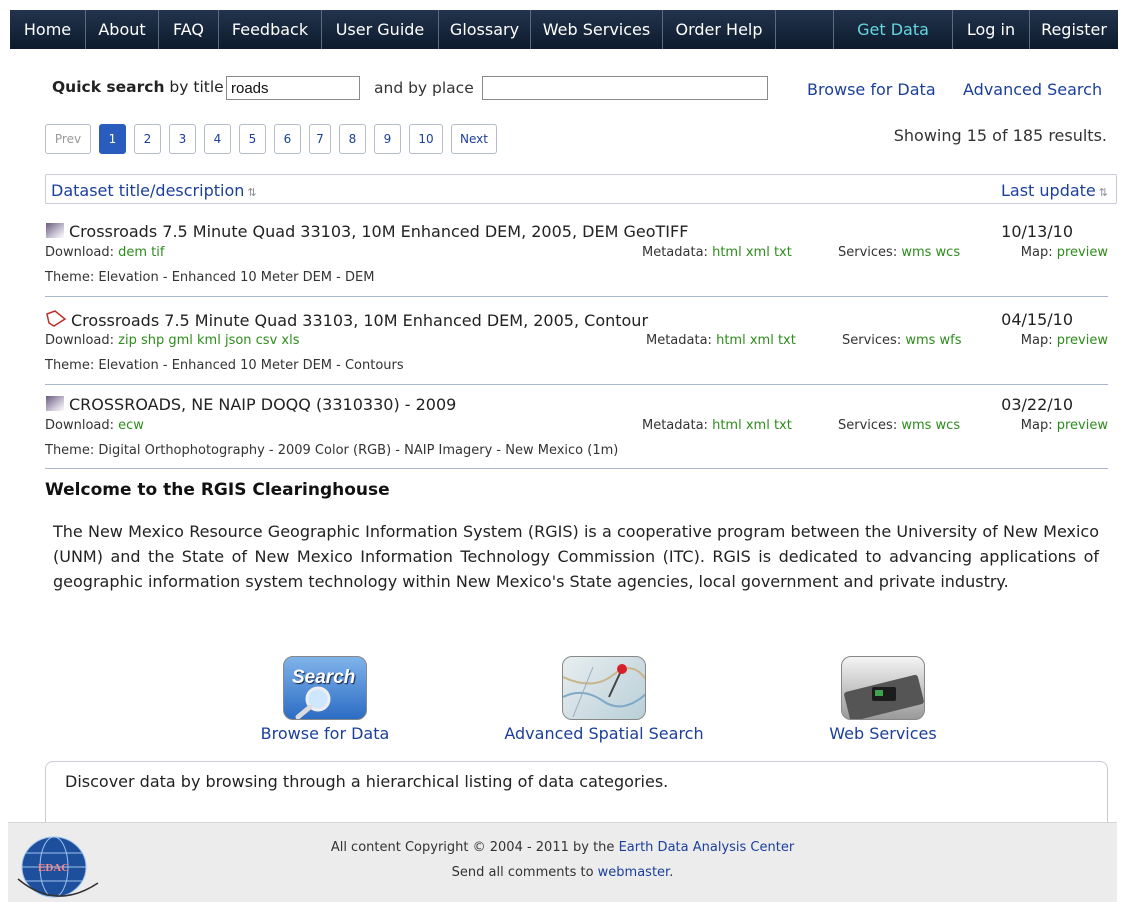 This screenshot has width=1125, height=902. Describe the element at coordinates (1074, 29) in the screenshot. I see `nav-register: Register` at that location.